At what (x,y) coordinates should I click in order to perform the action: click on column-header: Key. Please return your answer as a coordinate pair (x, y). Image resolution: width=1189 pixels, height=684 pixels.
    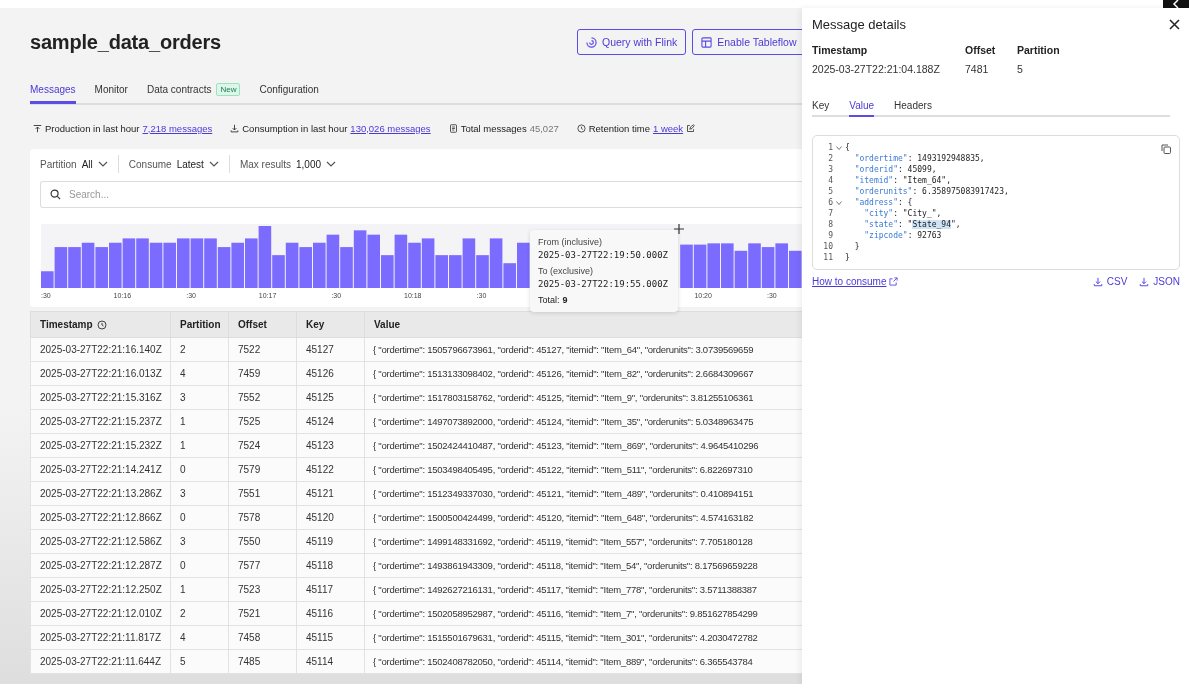
    Looking at the image, I should click on (330, 324).